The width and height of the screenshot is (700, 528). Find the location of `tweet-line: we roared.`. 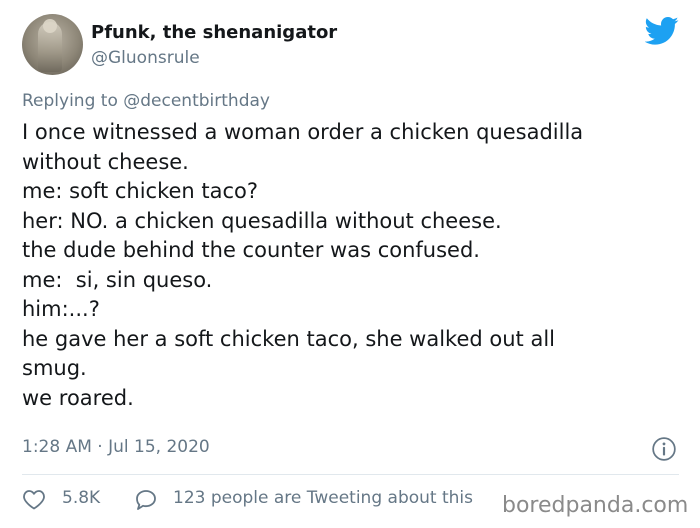

tweet-line: we roared. is located at coordinates (78, 397).